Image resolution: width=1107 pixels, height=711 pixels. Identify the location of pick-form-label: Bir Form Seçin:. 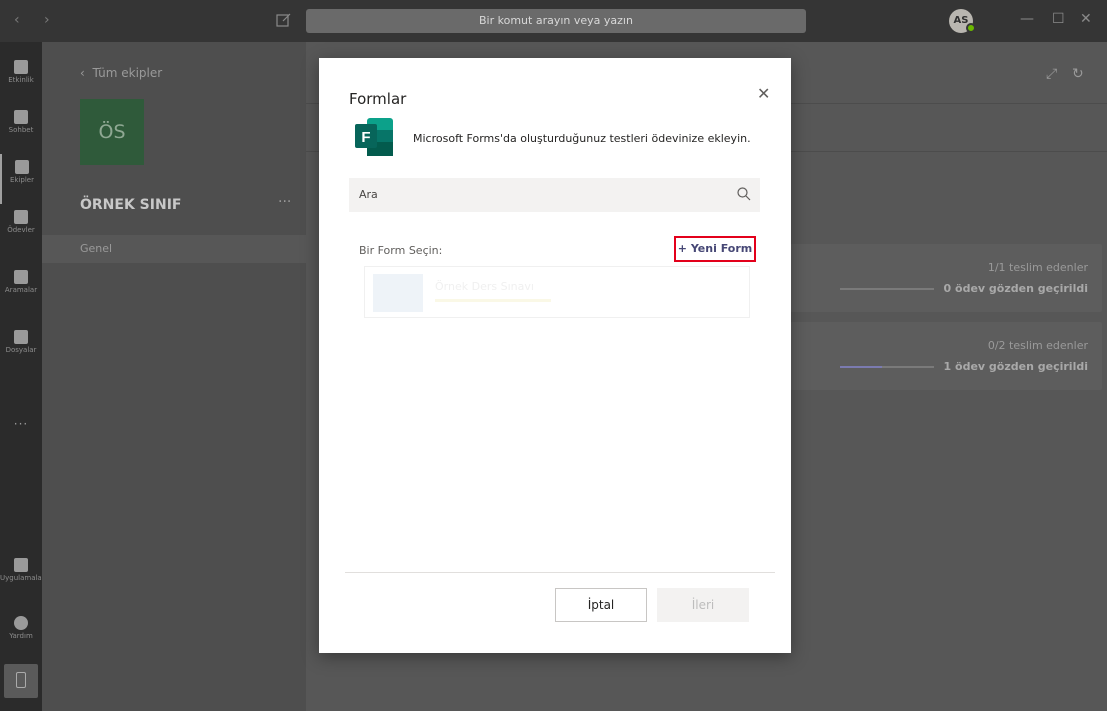
(401, 250).